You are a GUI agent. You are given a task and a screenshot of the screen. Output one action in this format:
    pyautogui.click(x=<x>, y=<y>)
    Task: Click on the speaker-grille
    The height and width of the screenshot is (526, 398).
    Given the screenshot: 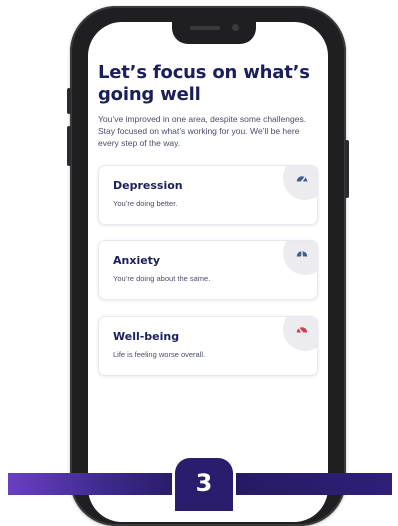 What is the action you would take?
    pyautogui.click(x=205, y=28)
    